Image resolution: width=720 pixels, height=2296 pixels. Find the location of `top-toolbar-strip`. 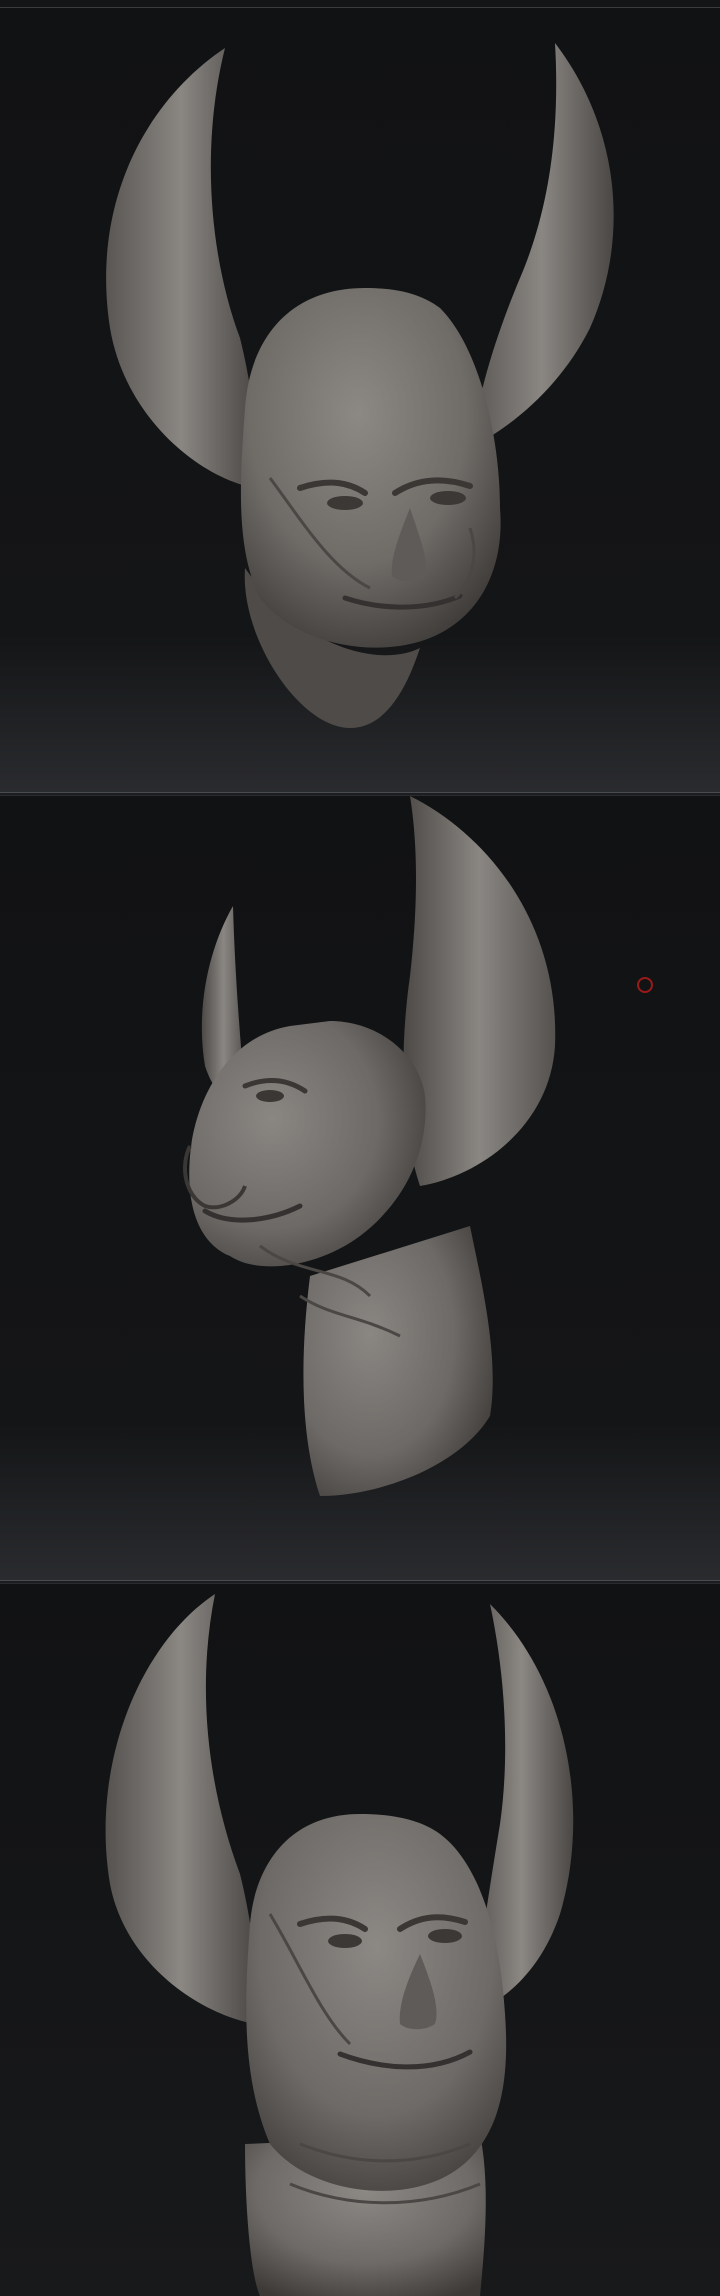

top-toolbar-strip is located at coordinates (360, 4).